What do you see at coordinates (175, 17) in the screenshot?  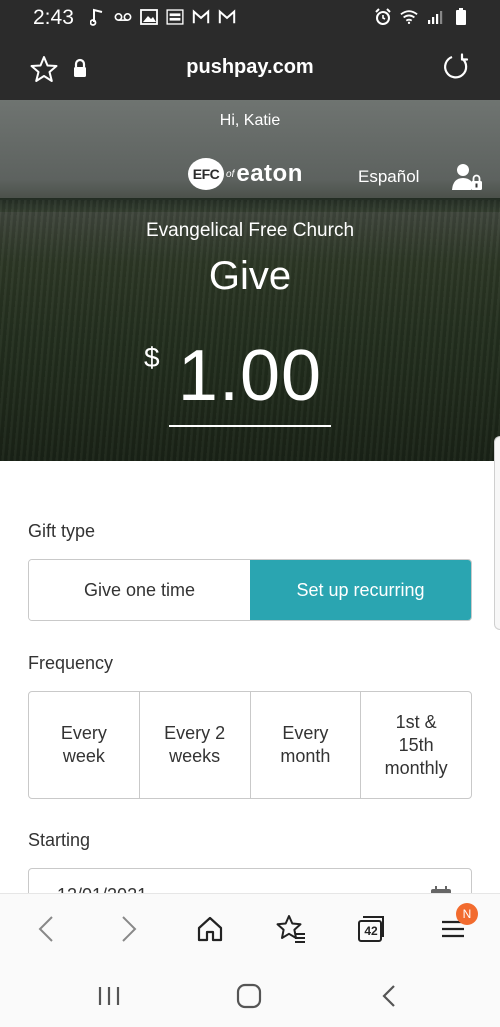 I see `fox-news-icon` at bounding box center [175, 17].